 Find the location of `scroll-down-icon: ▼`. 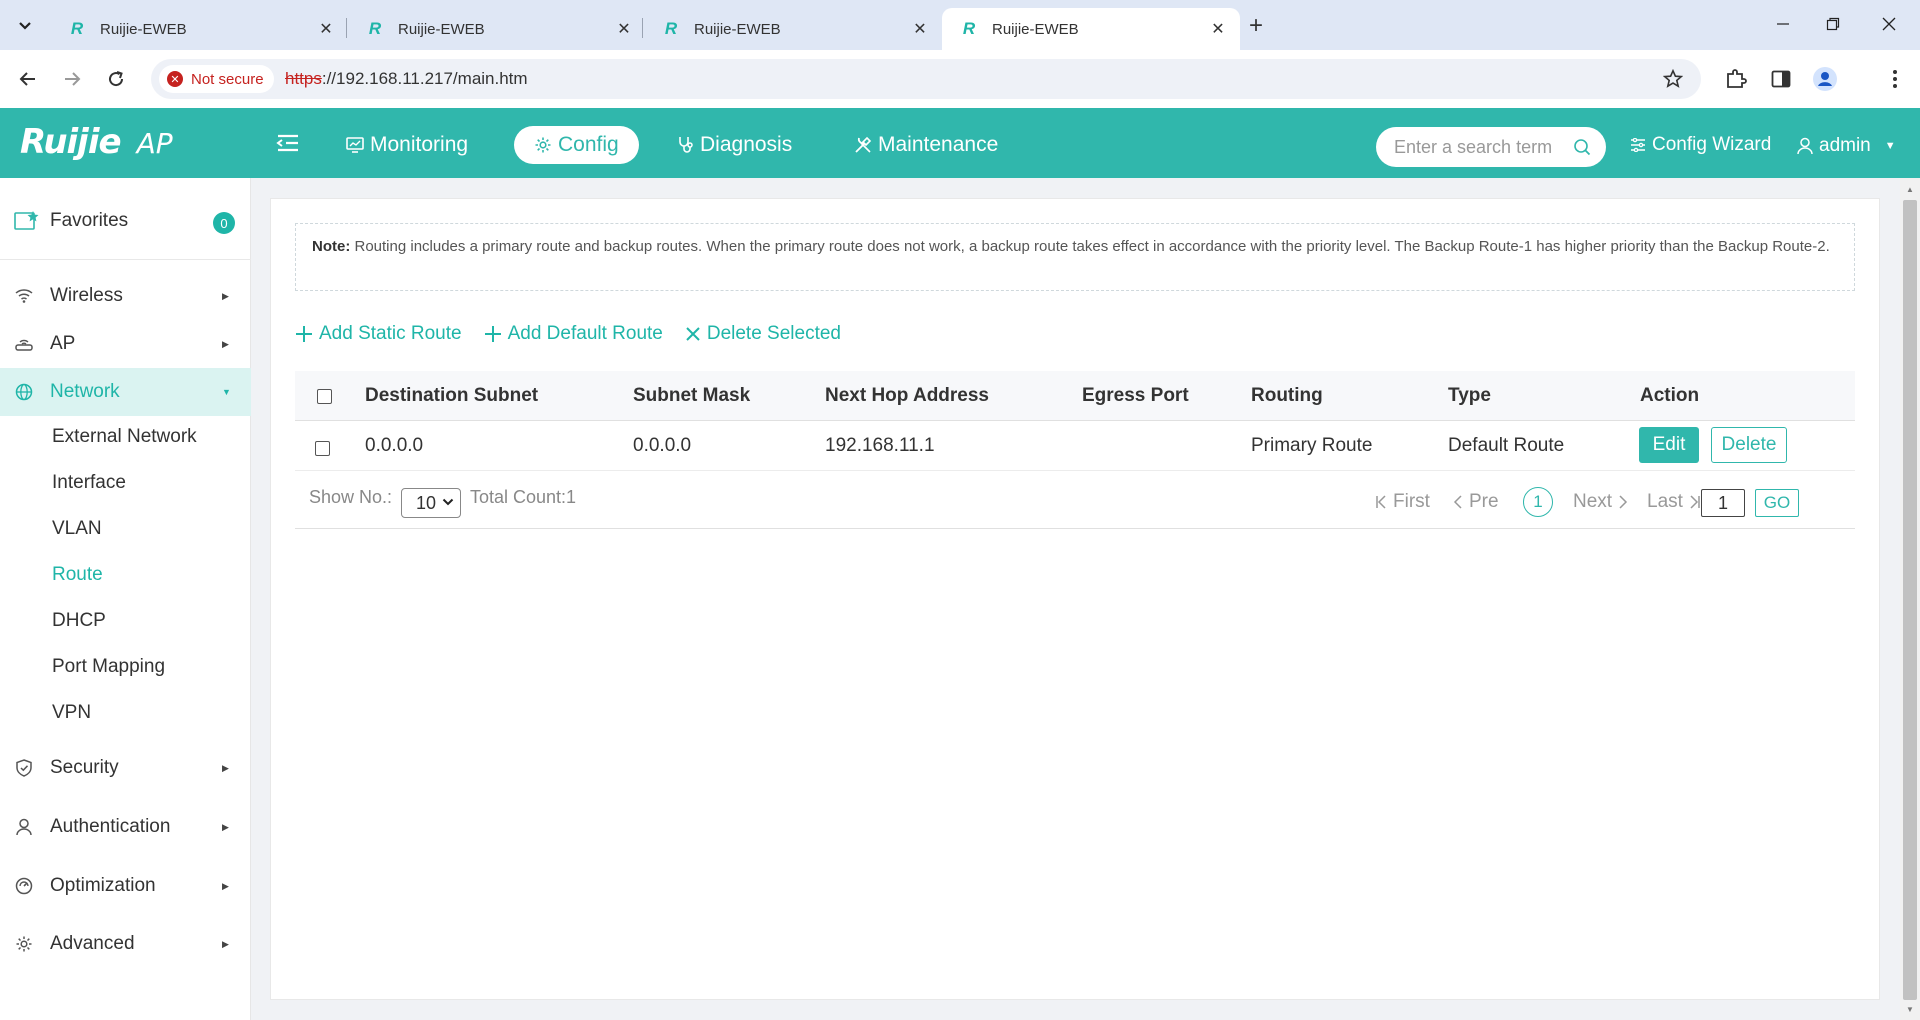

scroll-down-icon: ▼ is located at coordinates (1910, 1009).